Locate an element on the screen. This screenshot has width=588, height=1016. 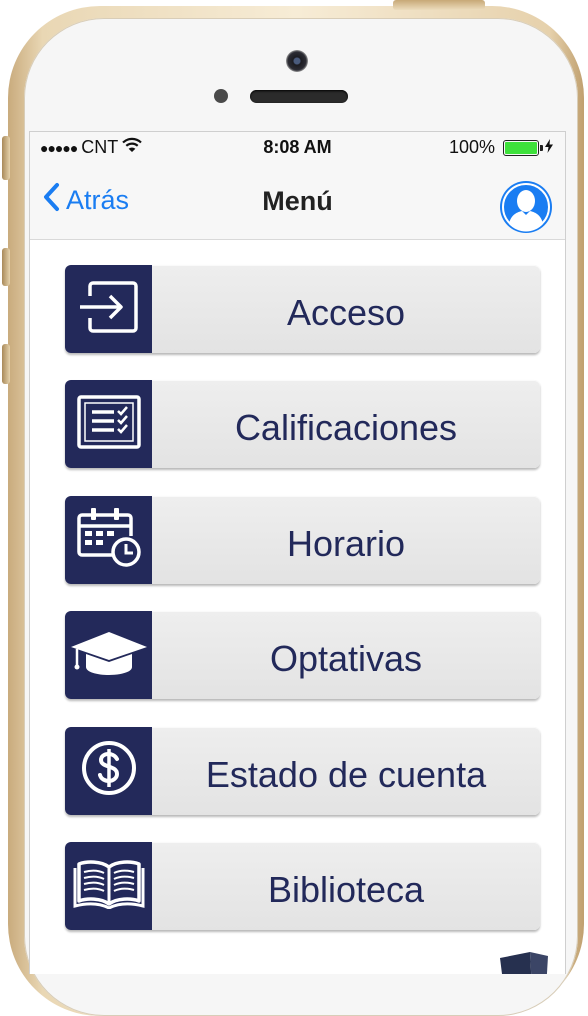
battery-icon is located at coordinates (523, 147).